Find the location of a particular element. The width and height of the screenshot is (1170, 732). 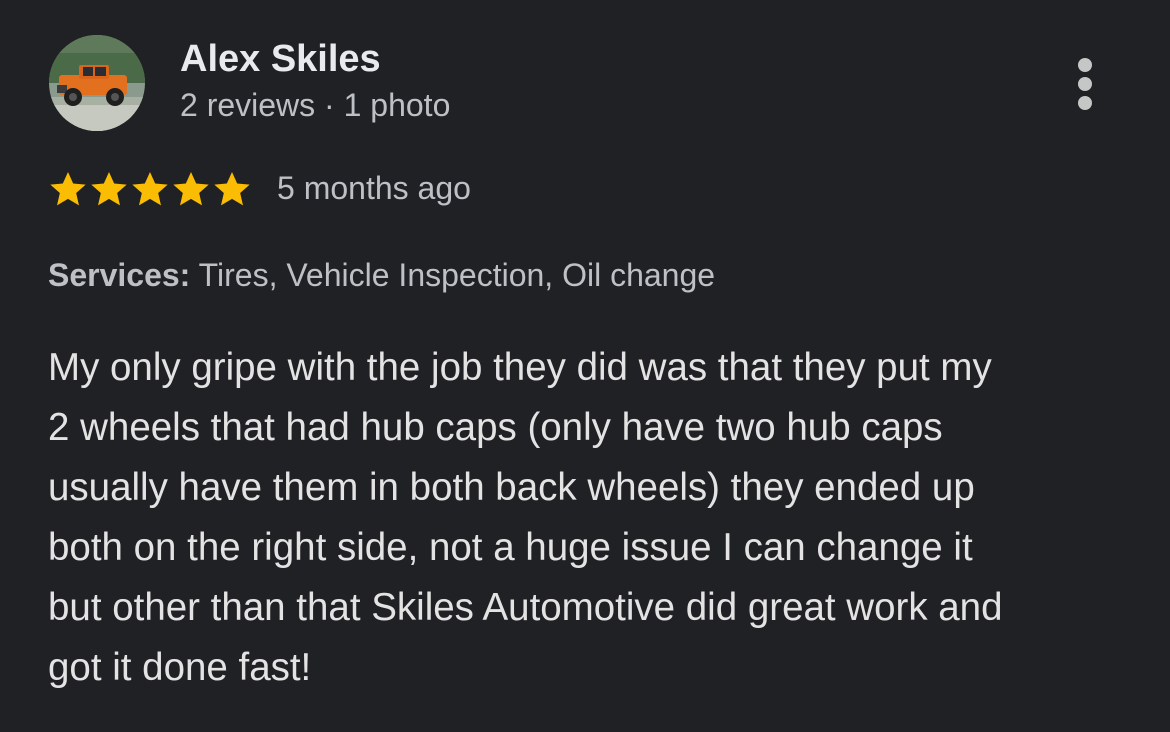

avatar-photo is located at coordinates (97, 83).